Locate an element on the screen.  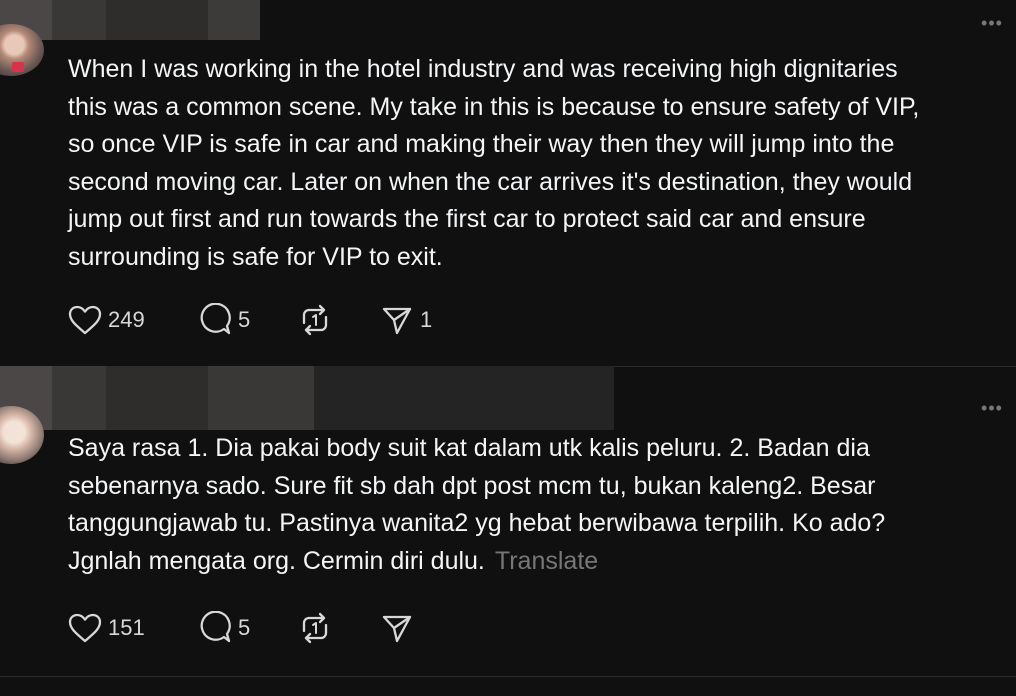
post-divider is located at coordinates (508, 676).